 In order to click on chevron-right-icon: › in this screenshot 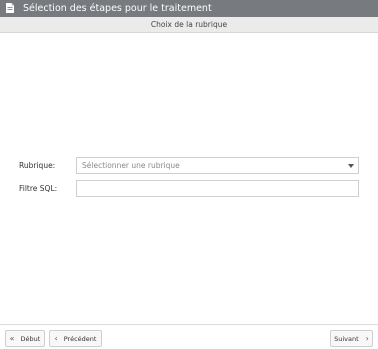, I will do `click(367, 338)`.